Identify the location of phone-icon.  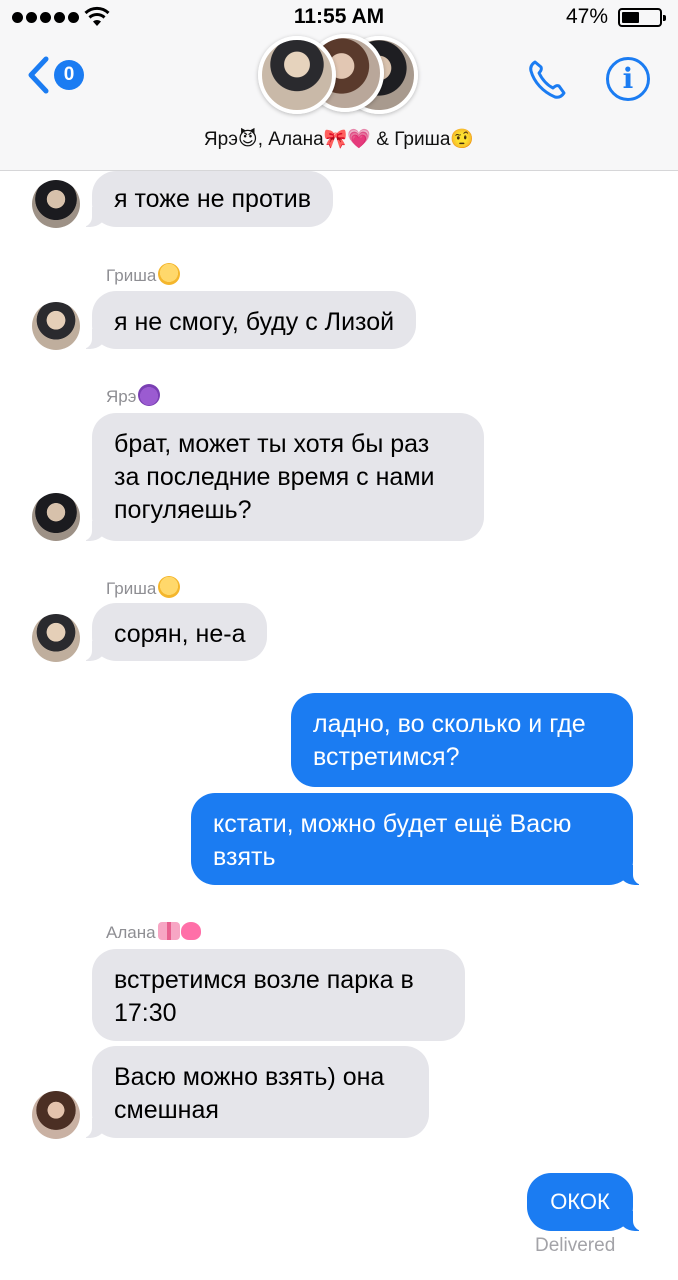
(552, 79).